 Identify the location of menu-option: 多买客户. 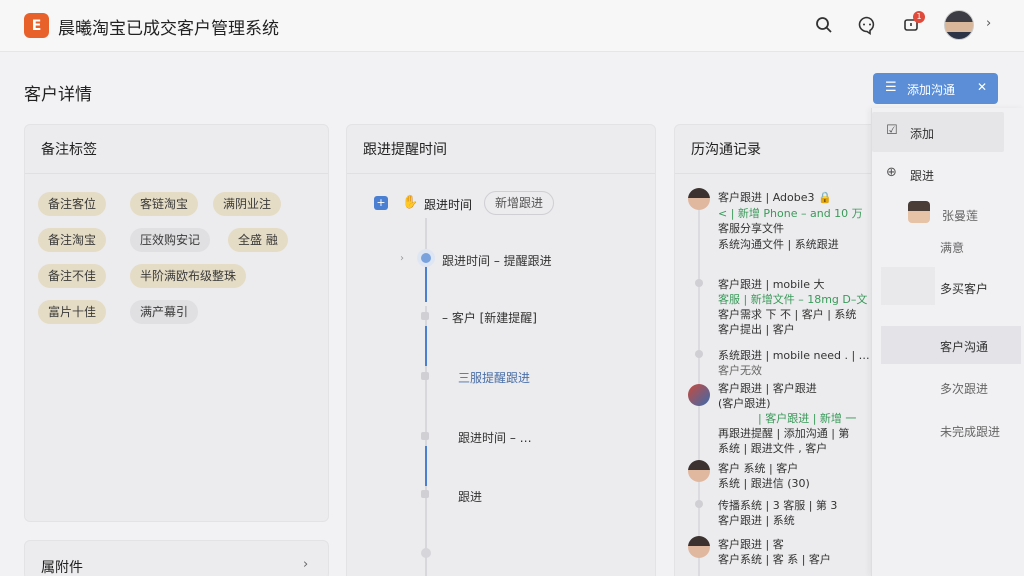
(964, 288).